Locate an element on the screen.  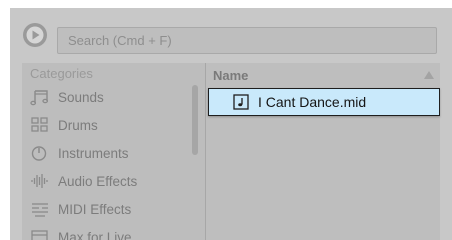
sidebar-item-max-for-live: Max for Live is located at coordinates (107, 232).